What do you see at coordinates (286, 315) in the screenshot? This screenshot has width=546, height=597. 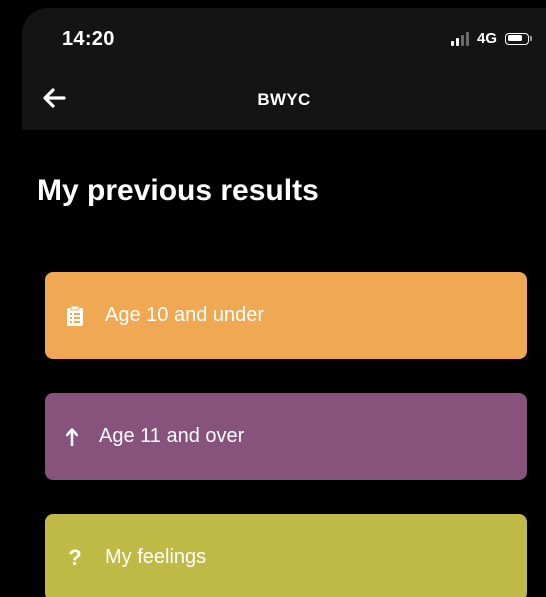 I see `result-card-age-10-and-under: Age 10 and under` at bounding box center [286, 315].